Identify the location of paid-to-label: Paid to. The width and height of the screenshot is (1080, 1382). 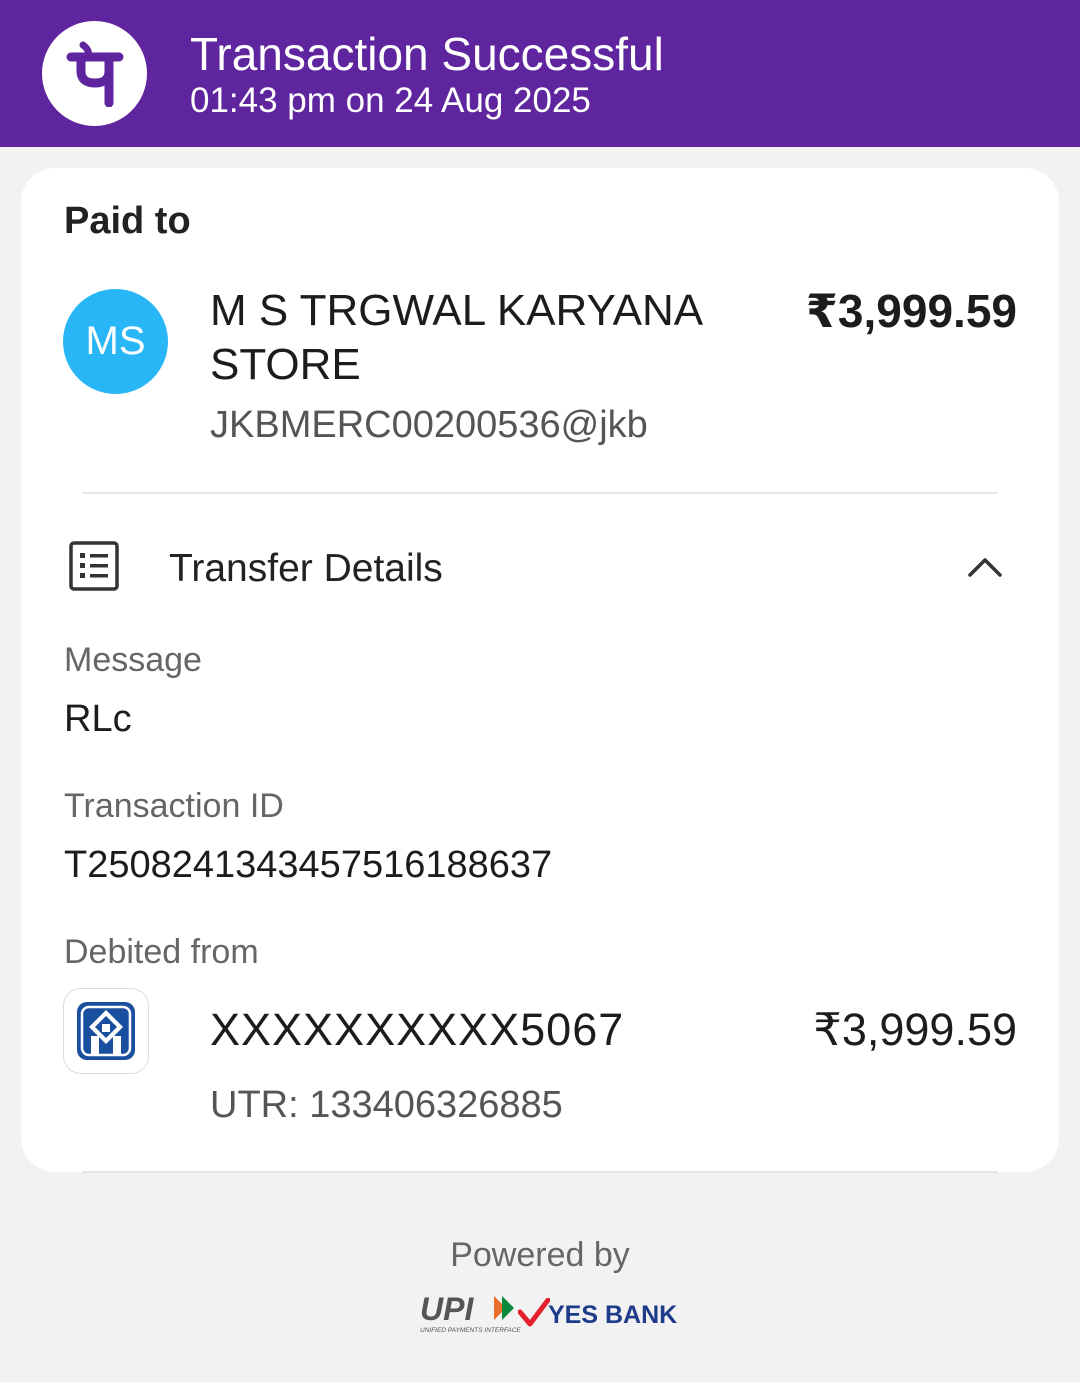
(127, 221).